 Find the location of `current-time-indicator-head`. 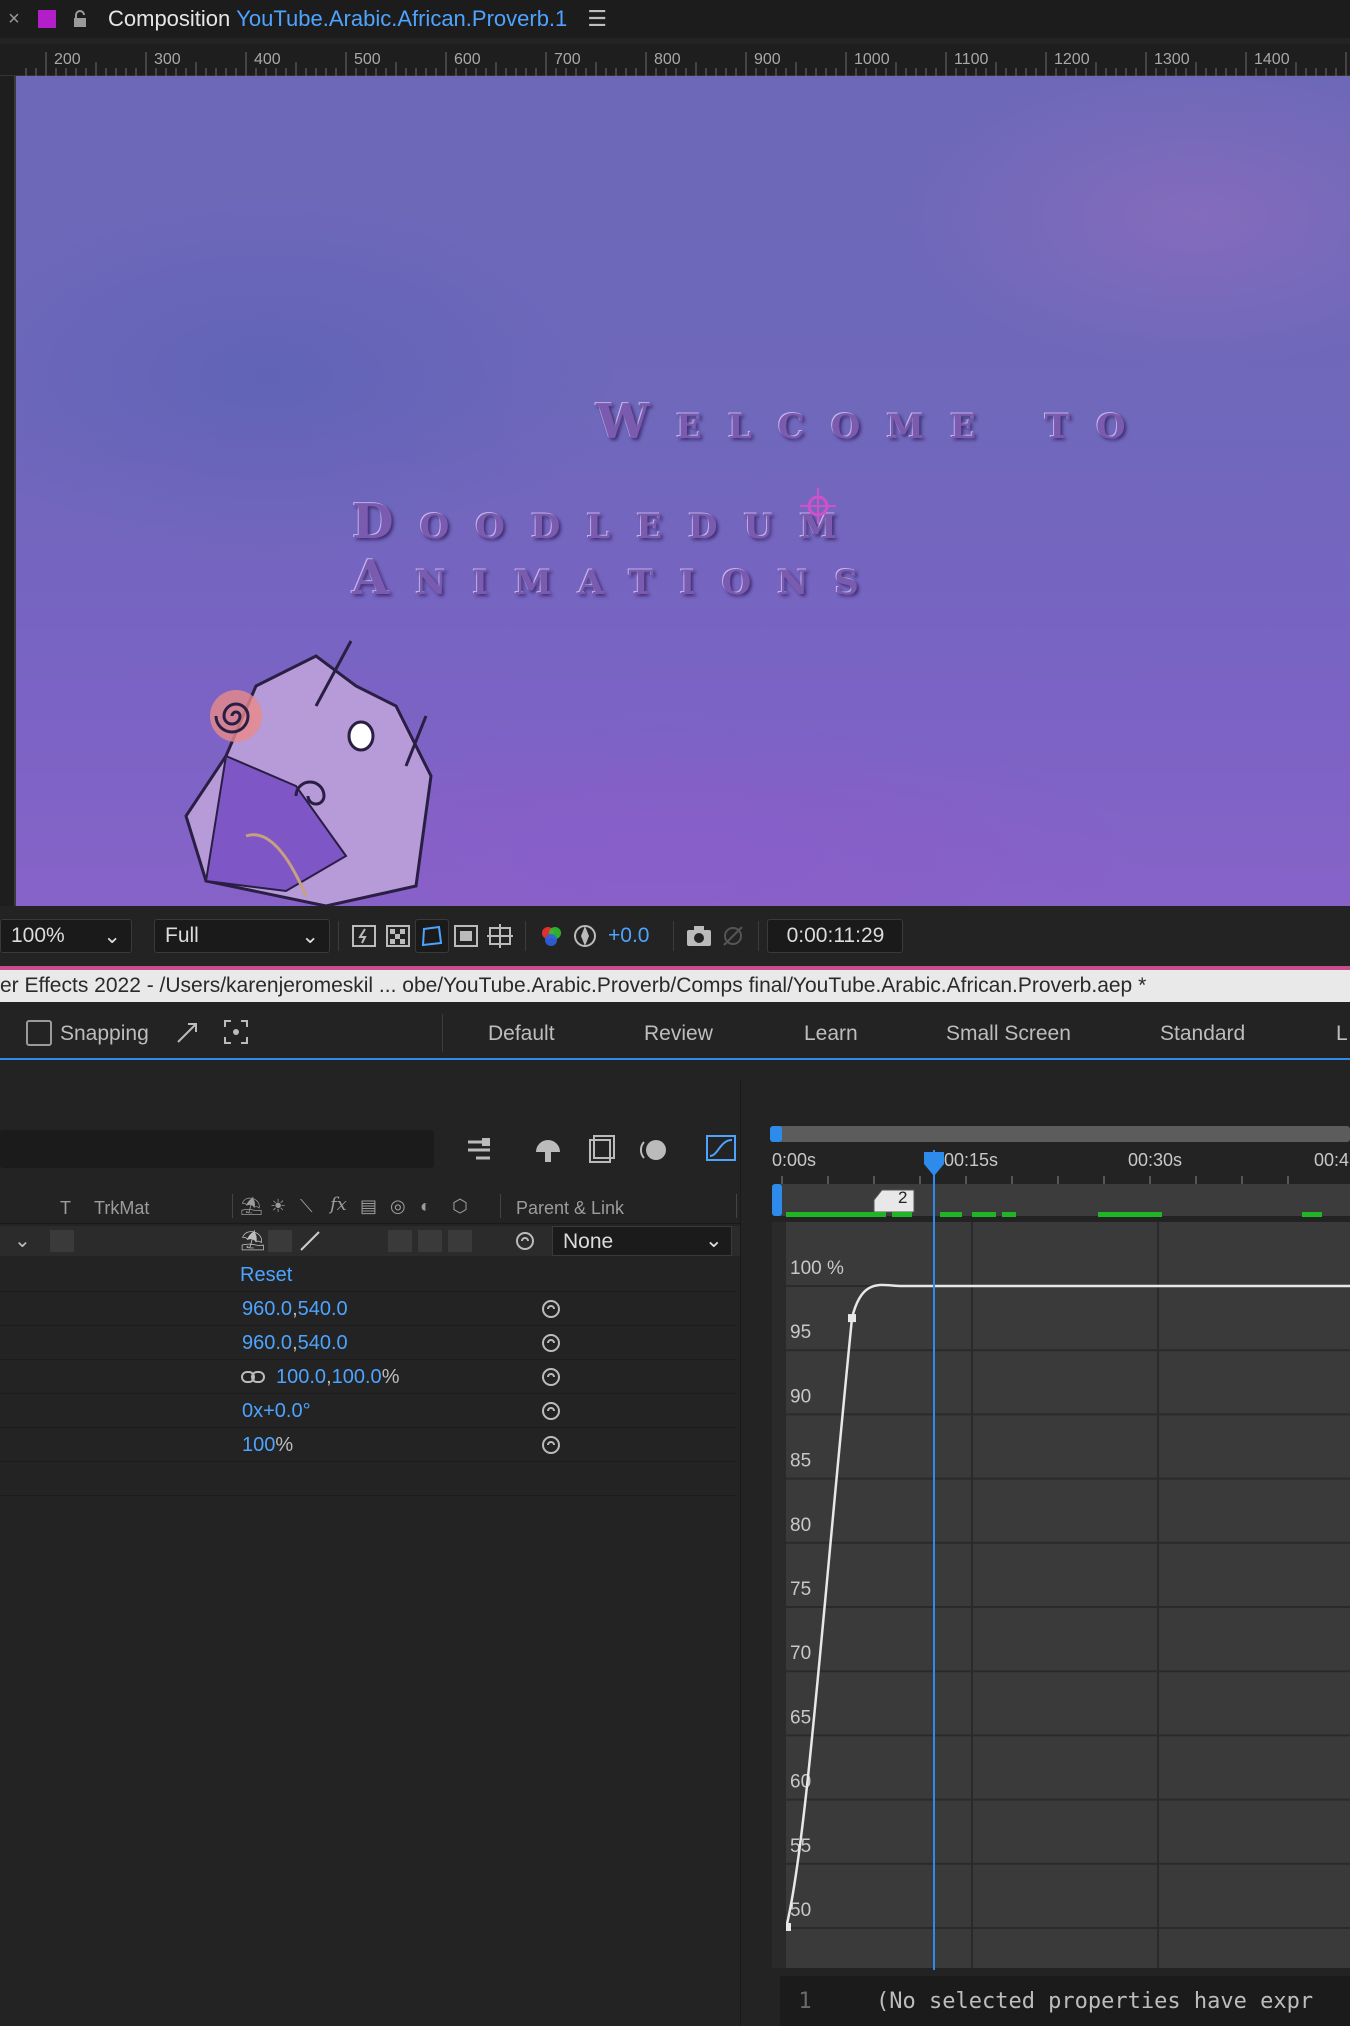

current-time-indicator-head is located at coordinates (934, 1164).